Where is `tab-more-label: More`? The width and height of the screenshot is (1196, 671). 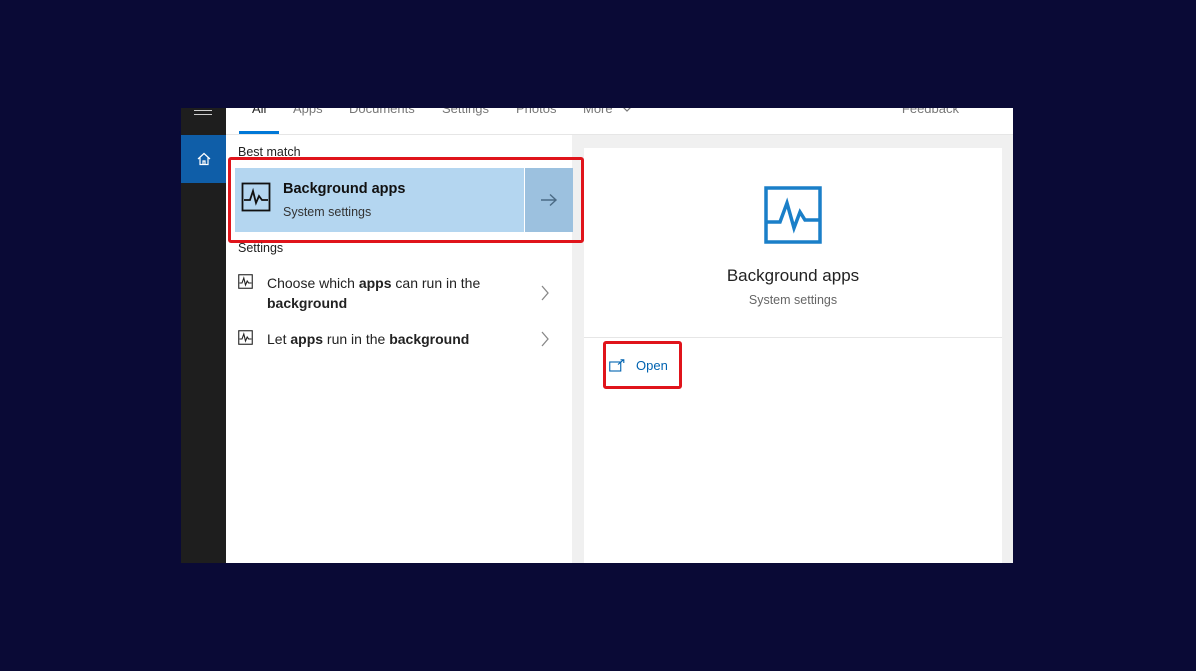 tab-more-label: More is located at coordinates (598, 112).